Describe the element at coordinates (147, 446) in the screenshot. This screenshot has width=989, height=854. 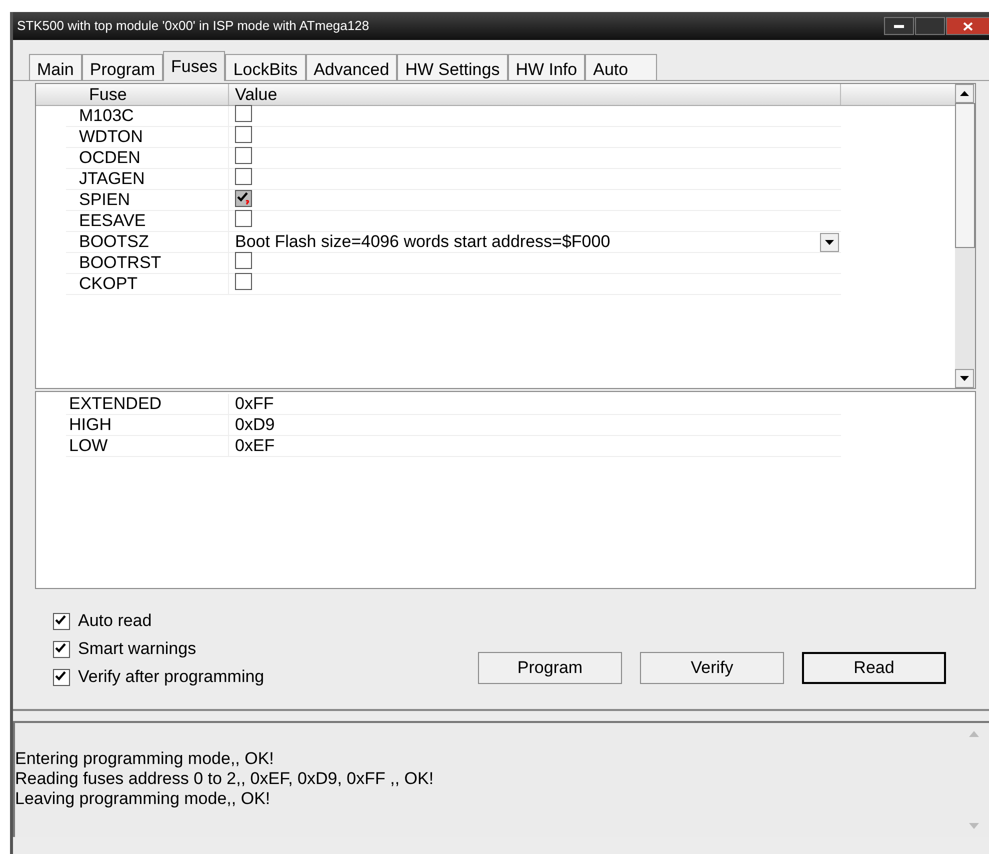
I see `register-name: LOW` at that location.